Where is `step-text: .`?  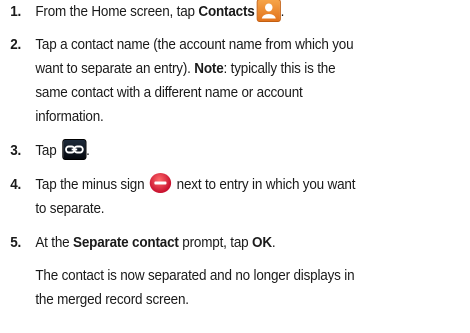
step-text: . is located at coordinates (273, 243).